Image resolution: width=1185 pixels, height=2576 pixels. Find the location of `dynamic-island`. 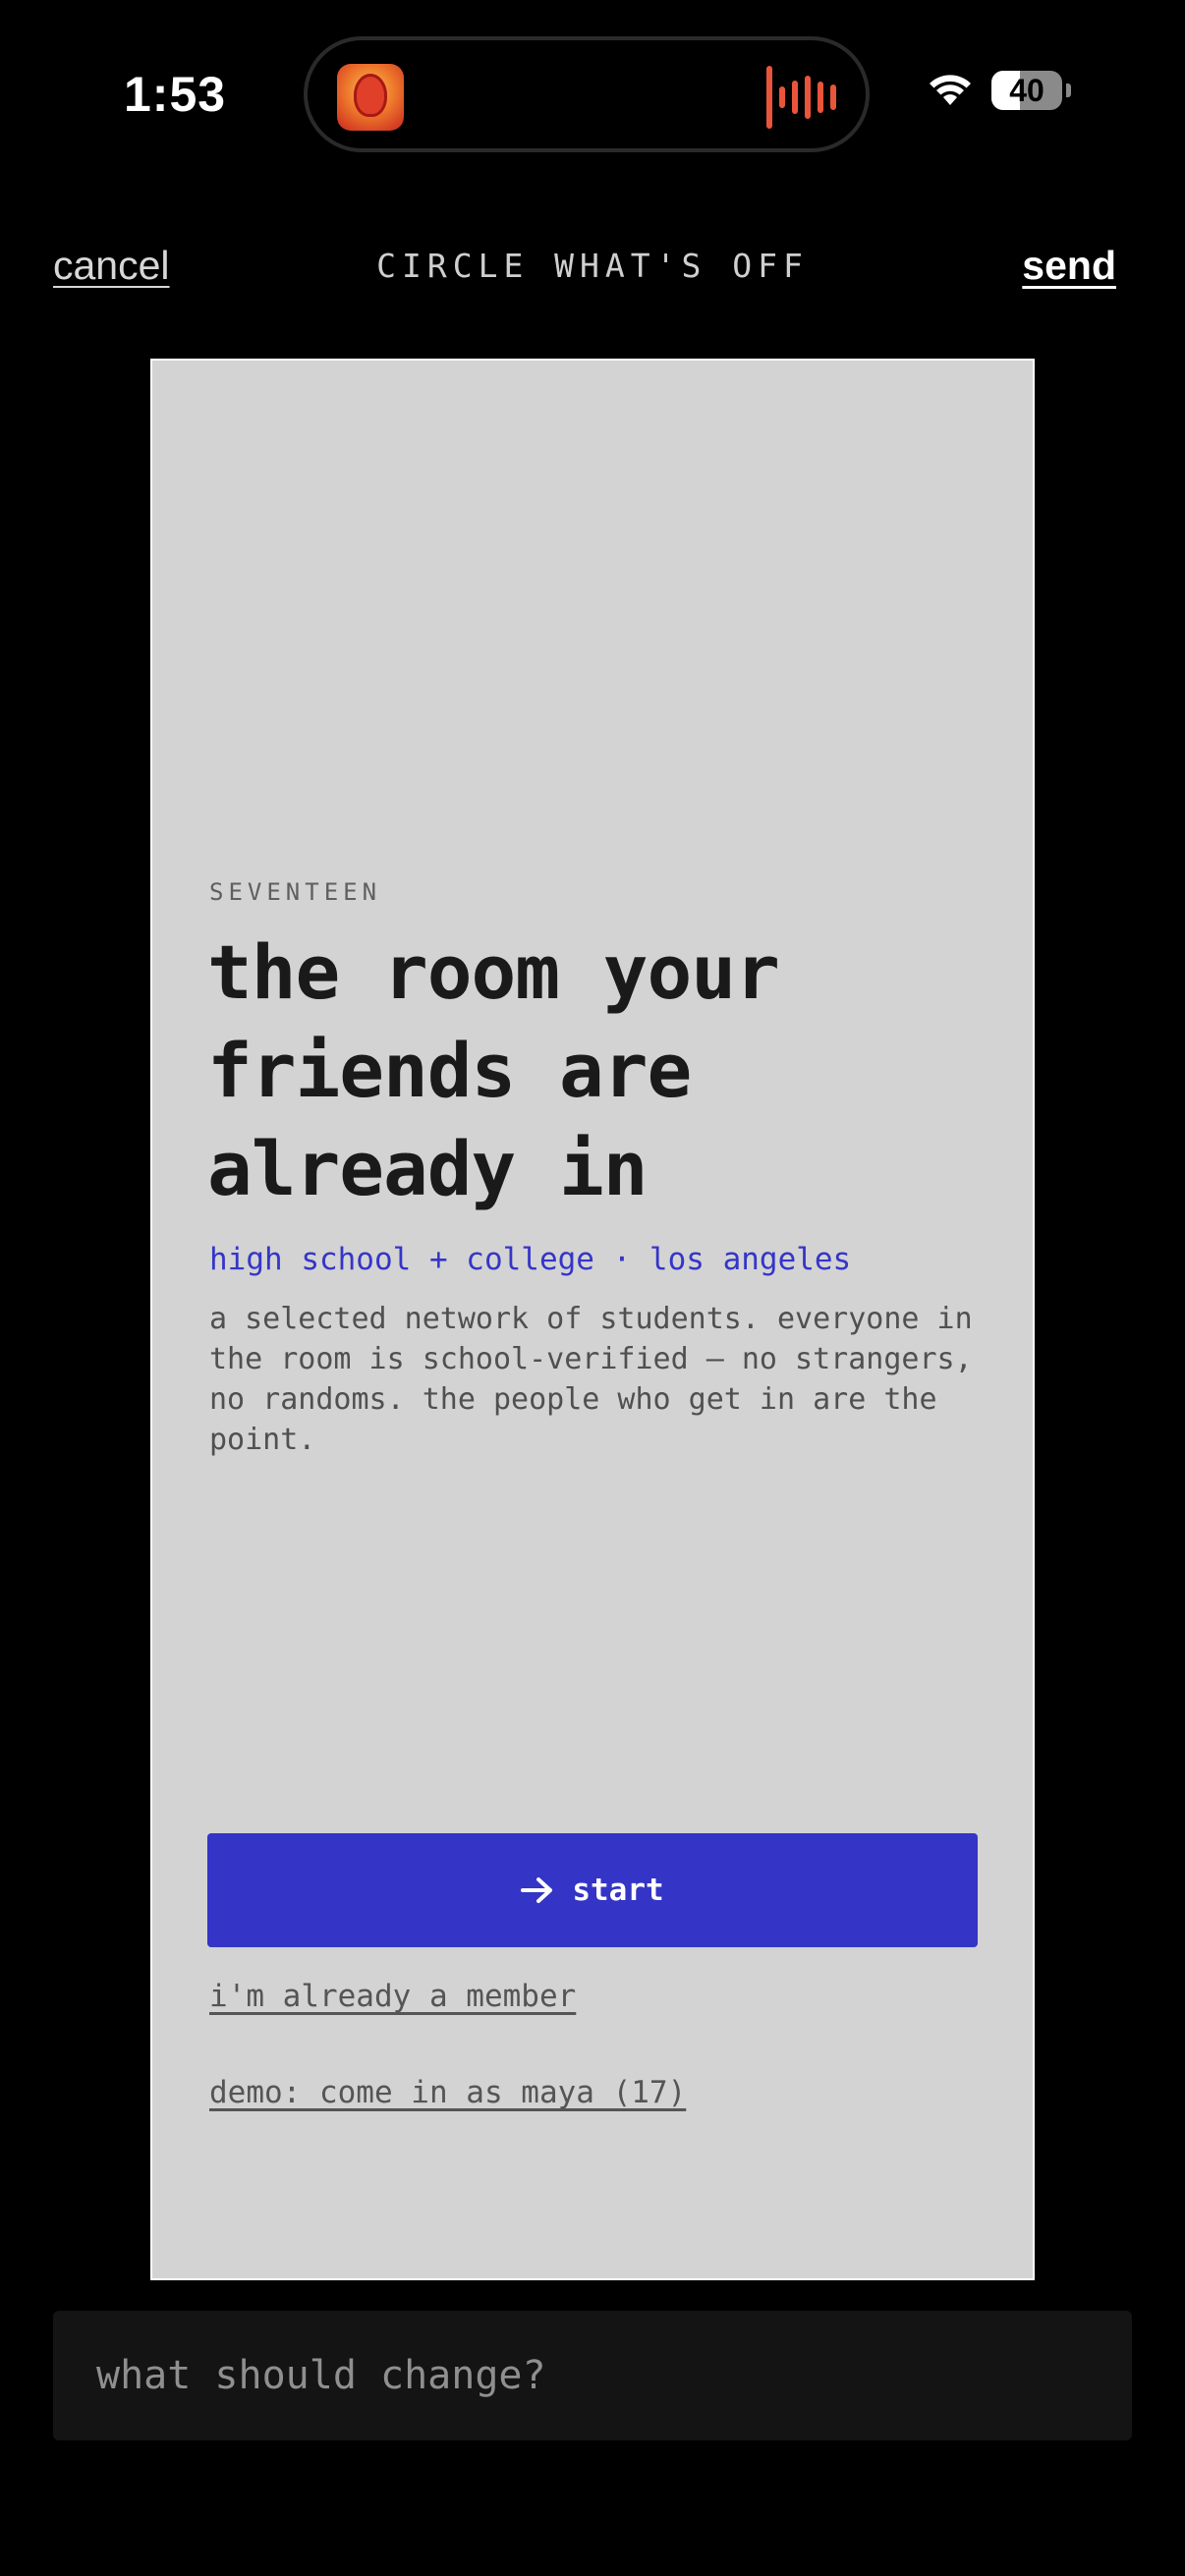

dynamic-island is located at coordinates (587, 94).